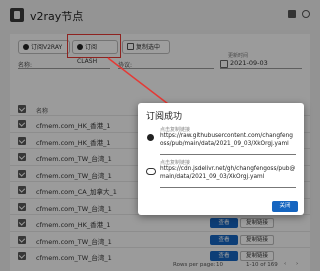  Describe the element at coordinates (164, 117) in the screenshot. I see `dialog-title: 订阅成功` at that location.